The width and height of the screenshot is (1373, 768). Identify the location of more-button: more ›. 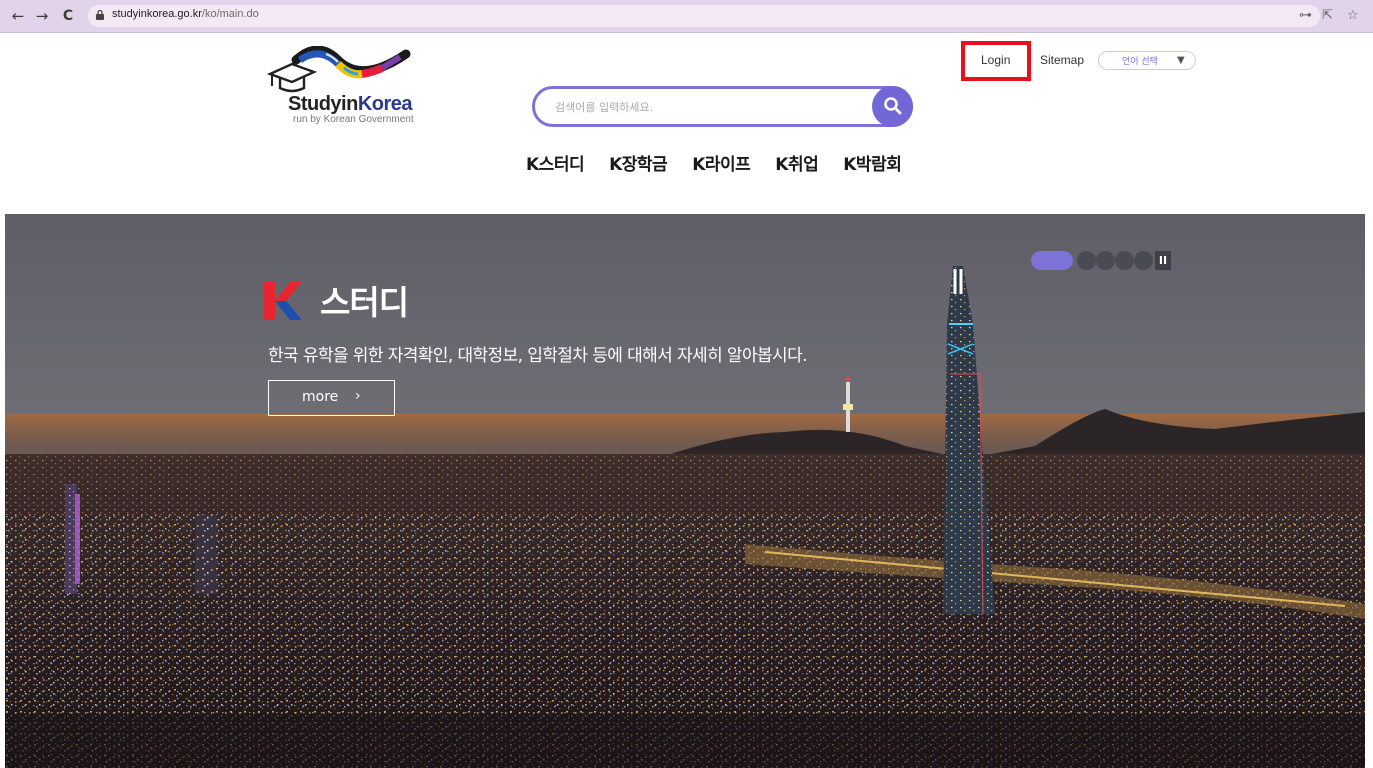
(331, 398).